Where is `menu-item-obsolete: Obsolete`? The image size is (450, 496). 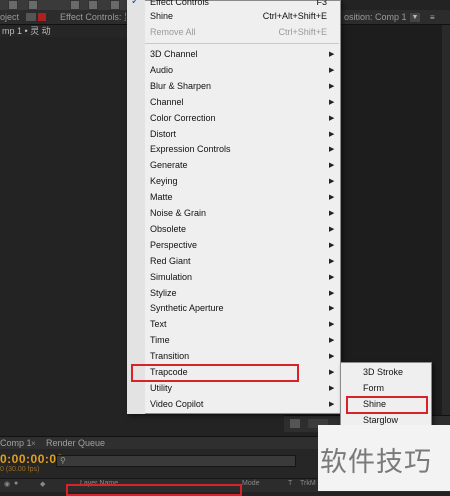
menu-item-obsolete: Obsolete is located at coordinates (168, 229).